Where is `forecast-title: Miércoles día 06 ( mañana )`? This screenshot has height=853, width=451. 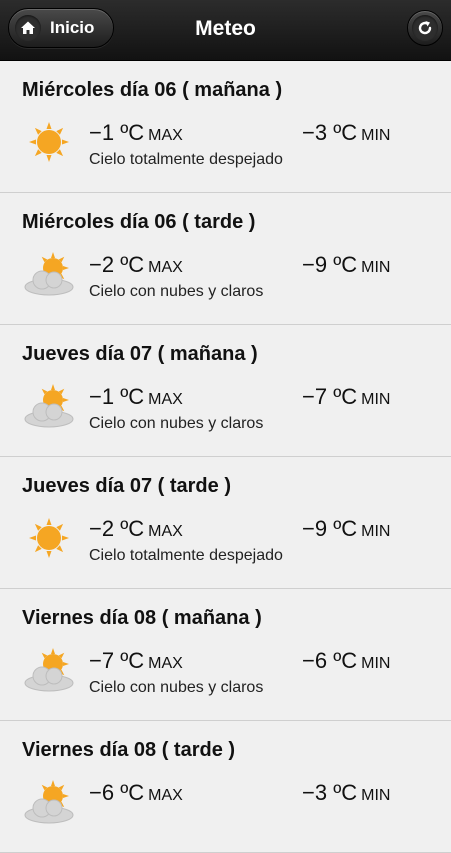
forecast-title: Miércoles día 06 ( mañana ) is located at coordinates (152, 90).